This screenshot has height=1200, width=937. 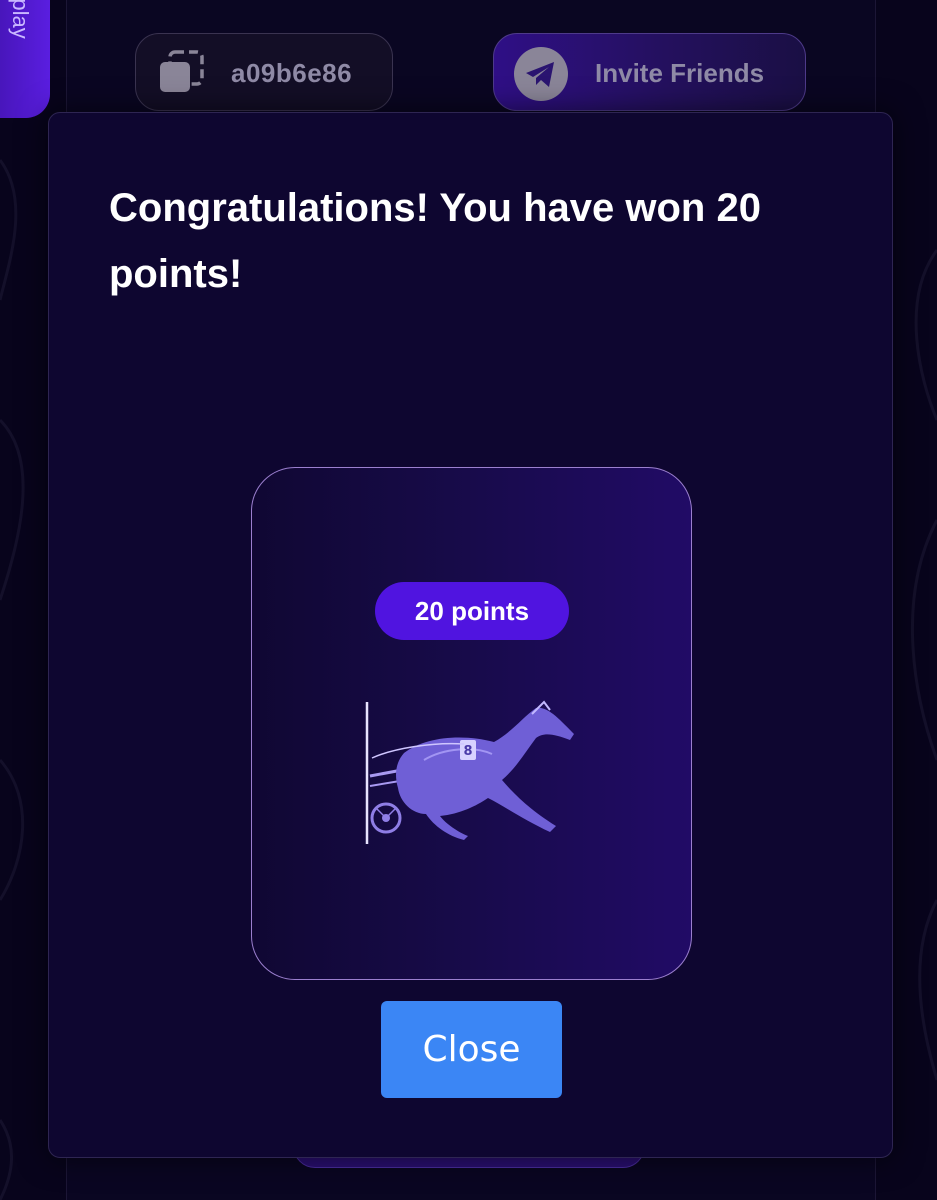 I want to click on harness-racing-horse-image: 8, so click(x=469, y=772).